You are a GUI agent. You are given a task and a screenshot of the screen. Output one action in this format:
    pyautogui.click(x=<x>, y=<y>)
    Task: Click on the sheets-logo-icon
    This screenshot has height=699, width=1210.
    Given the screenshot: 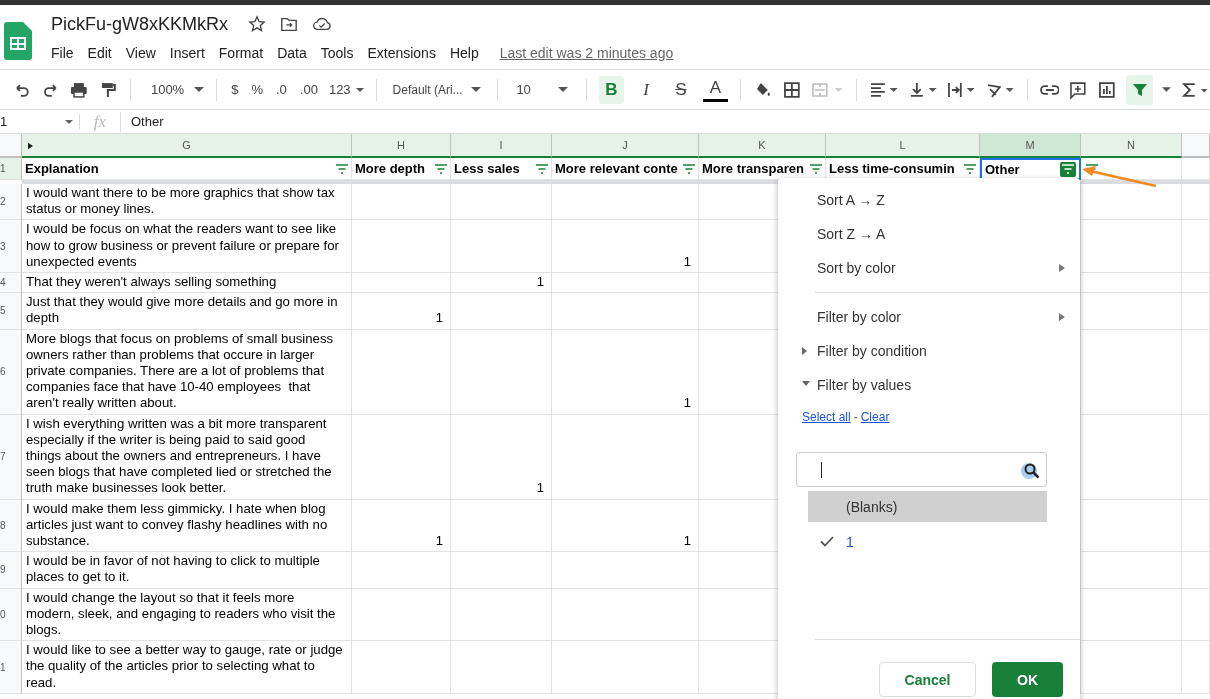 What is the action you would take?
    pyautogui.click(x=18, y=41)
    